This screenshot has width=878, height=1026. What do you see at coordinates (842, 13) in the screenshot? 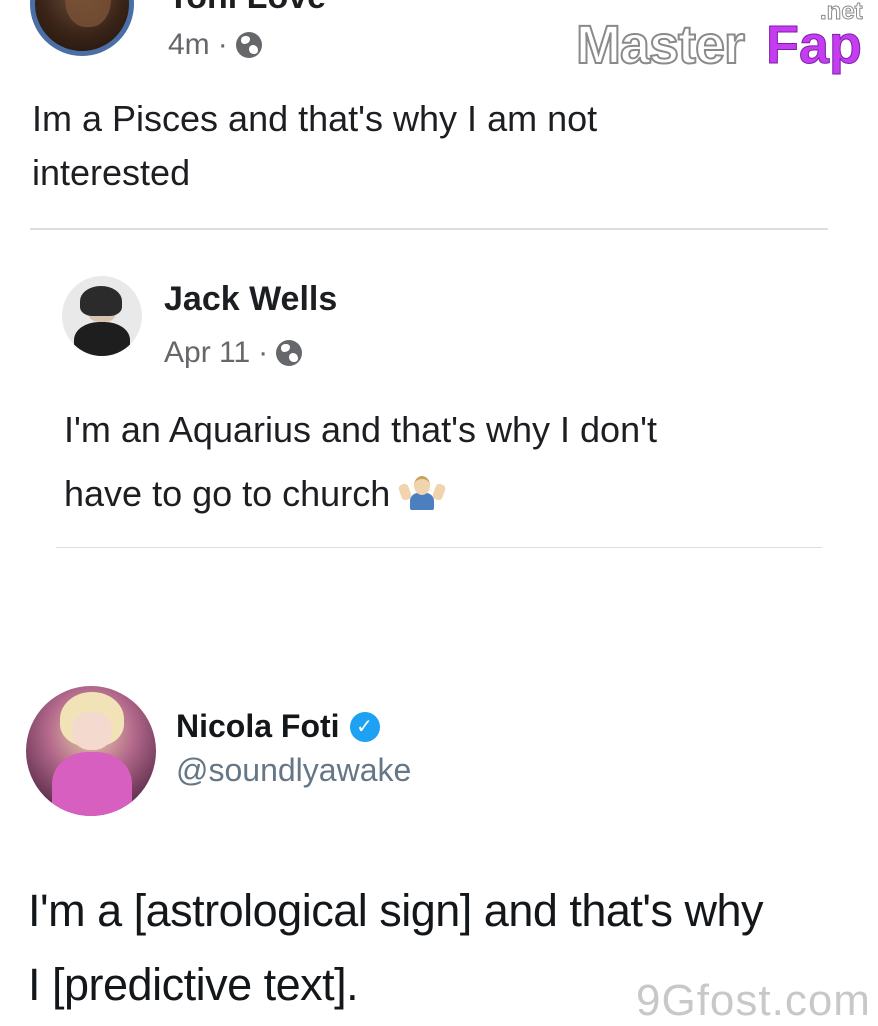
I see `watermark-text-net: .net` at bounding box center [842, 13].